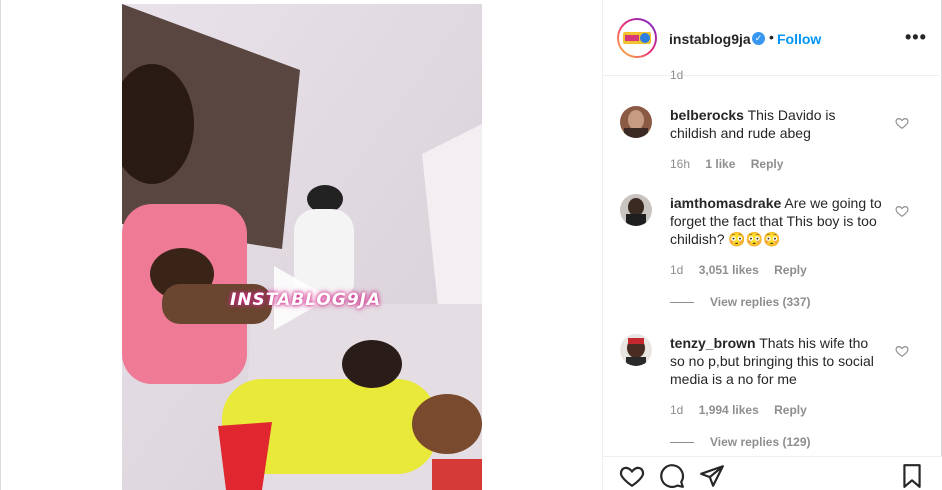 The height and width of the screenshot is (490, 942). I want to click on comment-meta: 1d 3,051 likes Reply, so click(744, 270).